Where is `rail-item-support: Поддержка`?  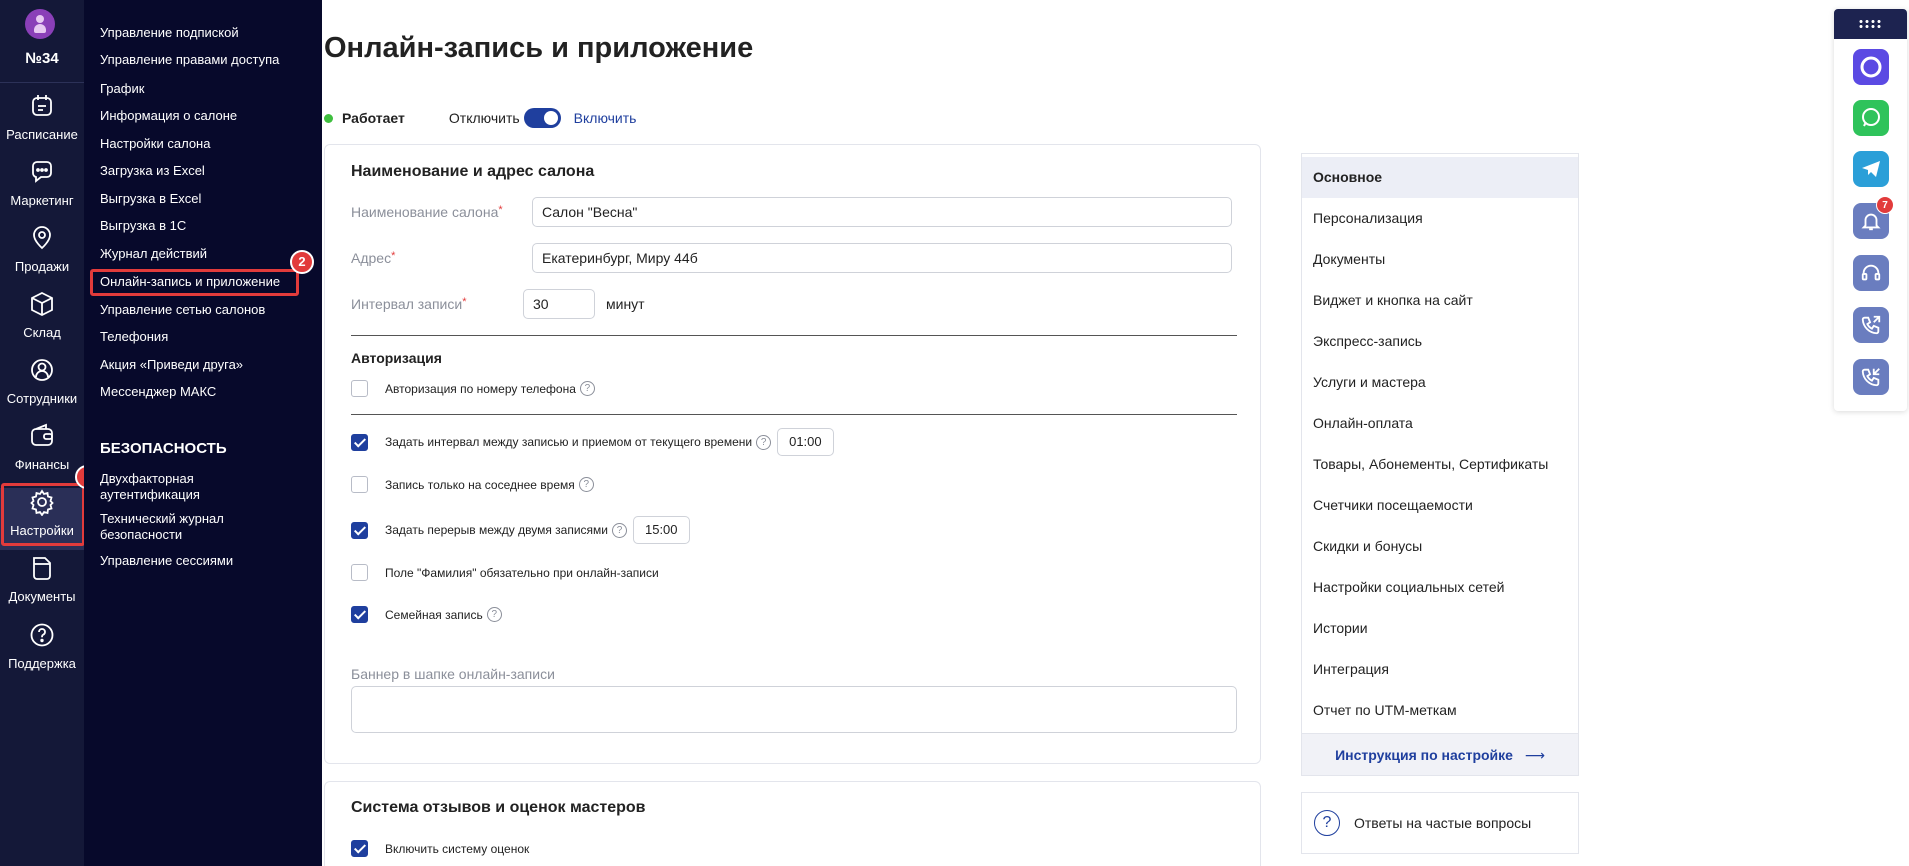
rail-item-support: Поддержка is located at coordinates (42, 652).